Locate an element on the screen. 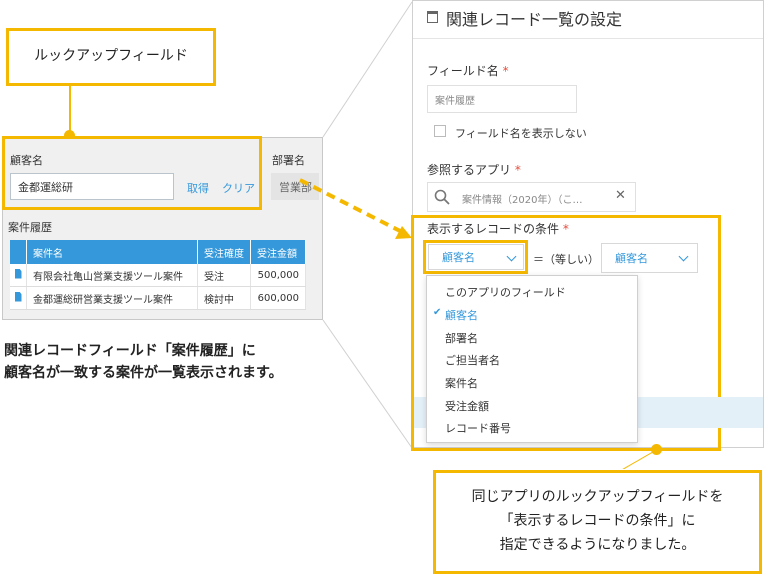  note-line-1: 同じアプリのルックアップフィールドを is located at coordinates (597, 497).